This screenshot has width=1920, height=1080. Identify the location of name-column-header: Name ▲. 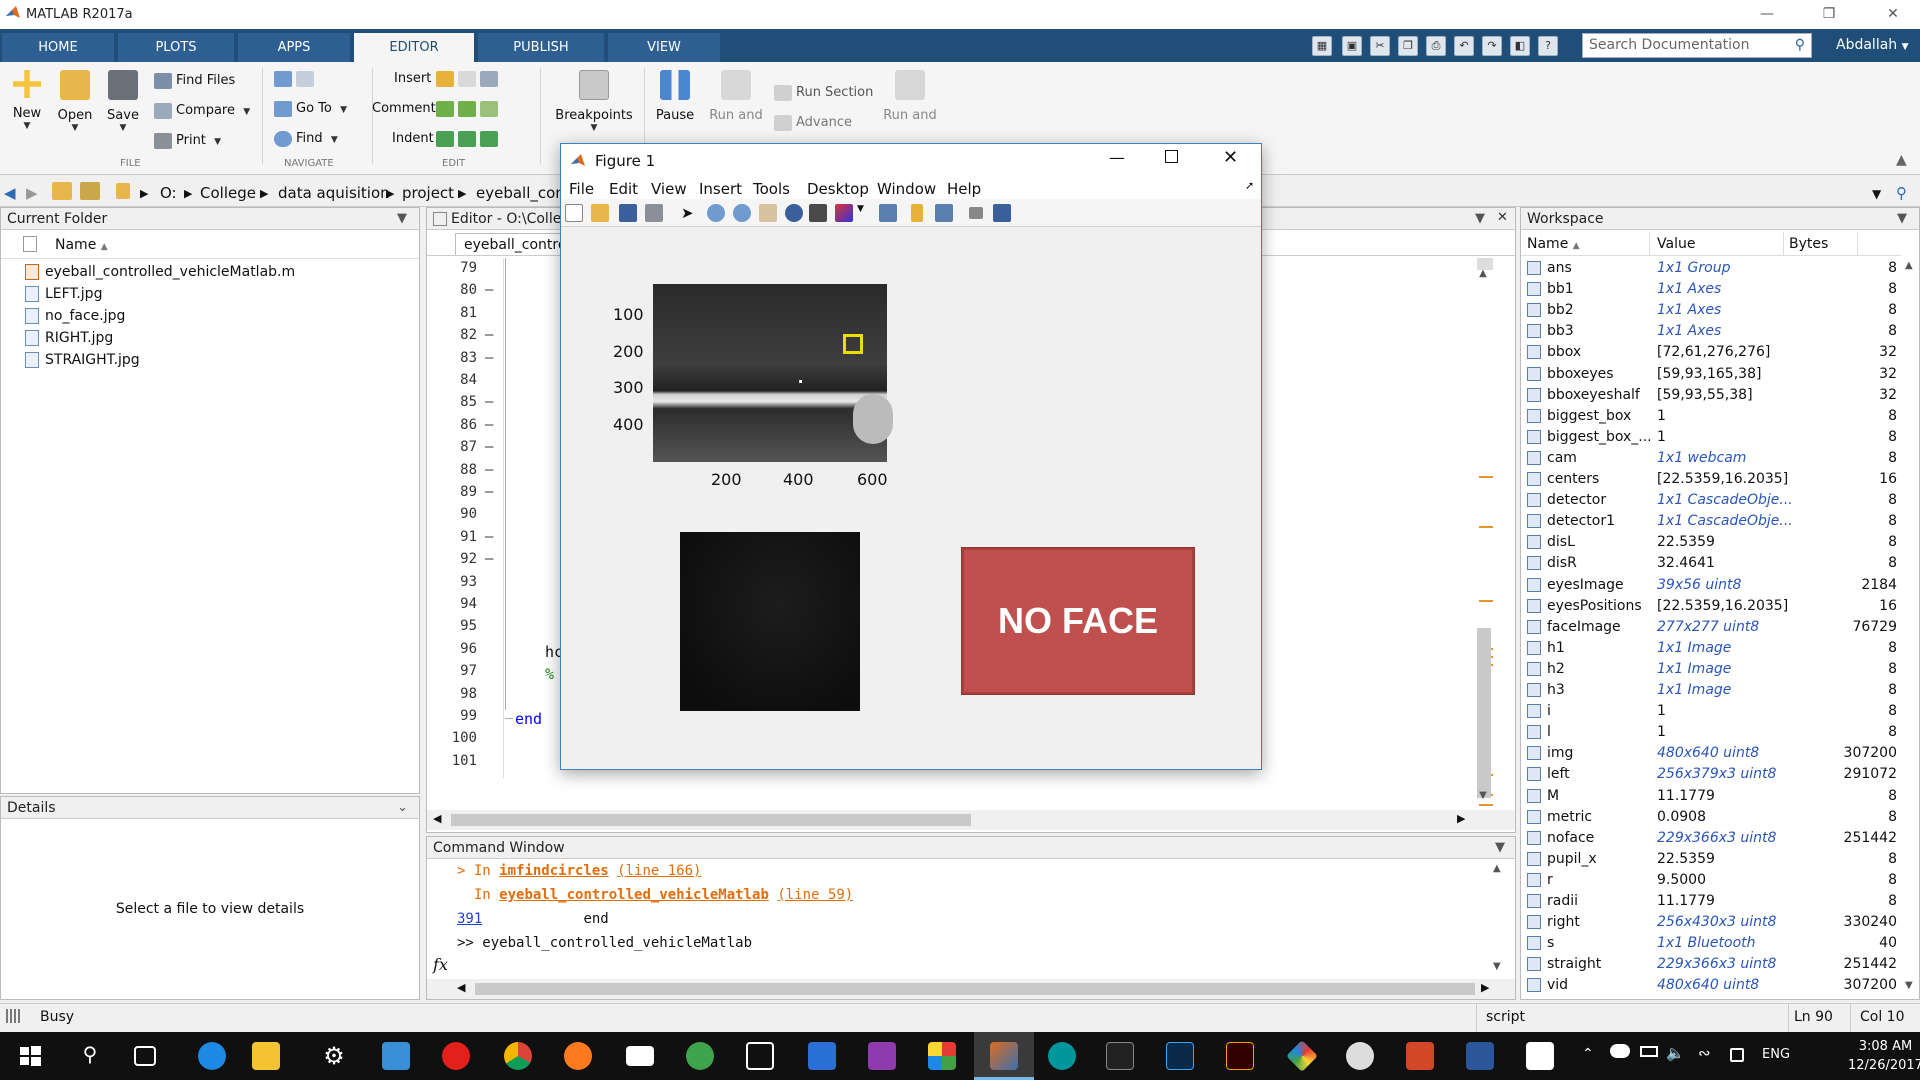
(1553, 244).